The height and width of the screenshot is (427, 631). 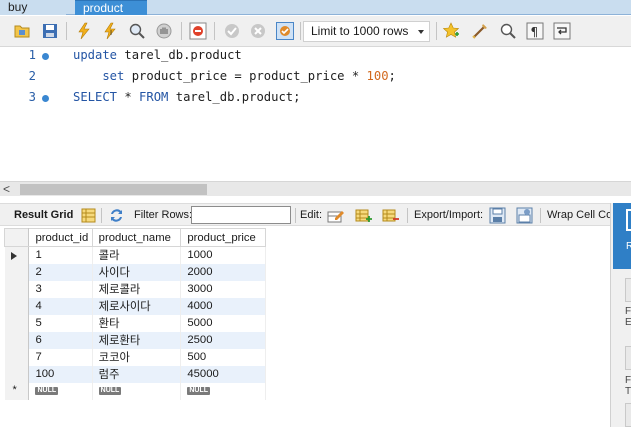 I want to click on row-selector: *, so click(x=17, y=391).